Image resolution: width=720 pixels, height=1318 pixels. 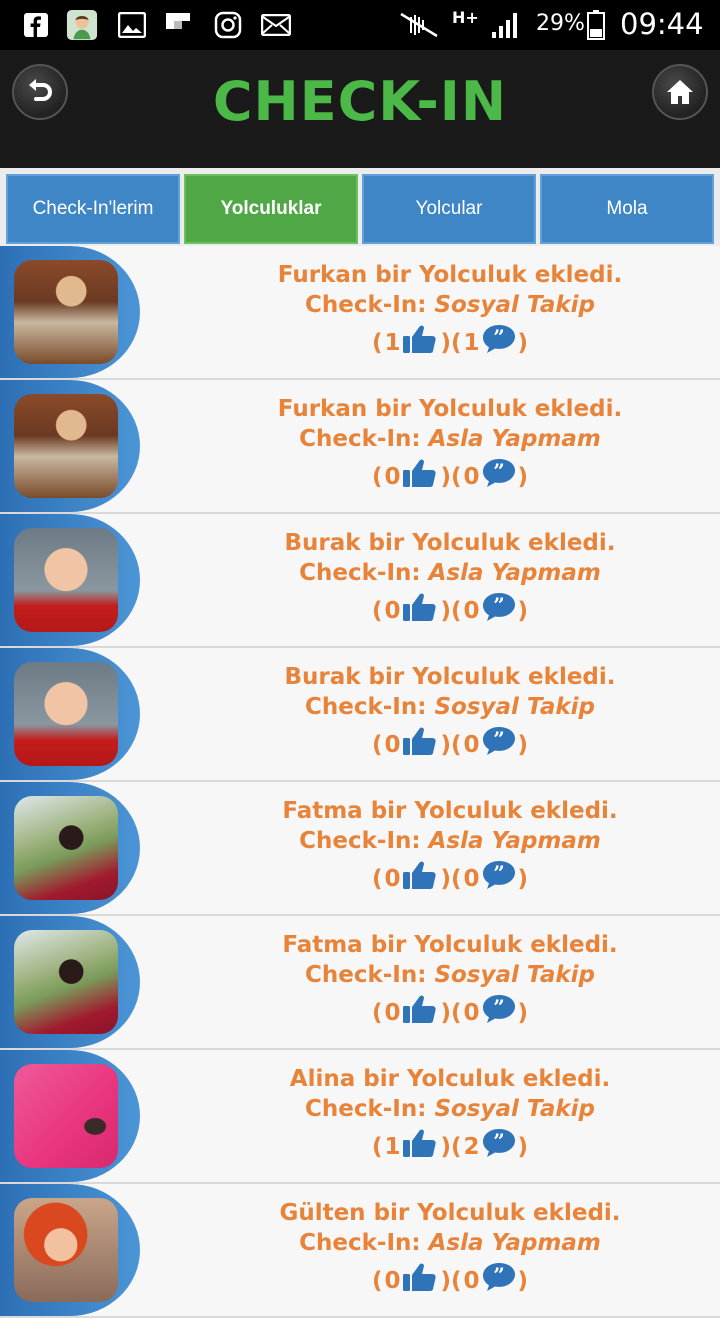 I want to click on mail-icon, so click(x=276, y=25).